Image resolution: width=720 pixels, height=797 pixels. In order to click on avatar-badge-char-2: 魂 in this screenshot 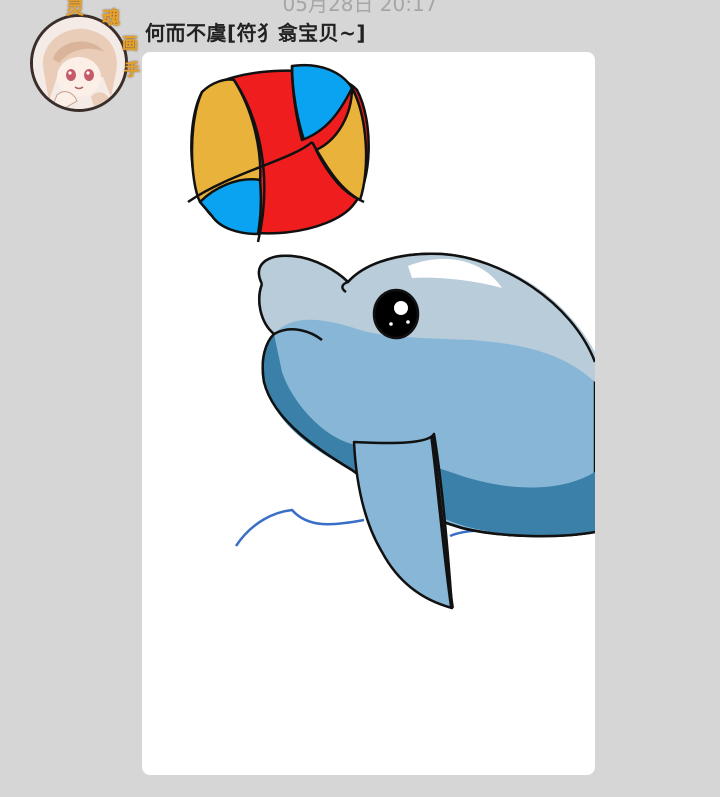, I will do `click(111, 18)`.